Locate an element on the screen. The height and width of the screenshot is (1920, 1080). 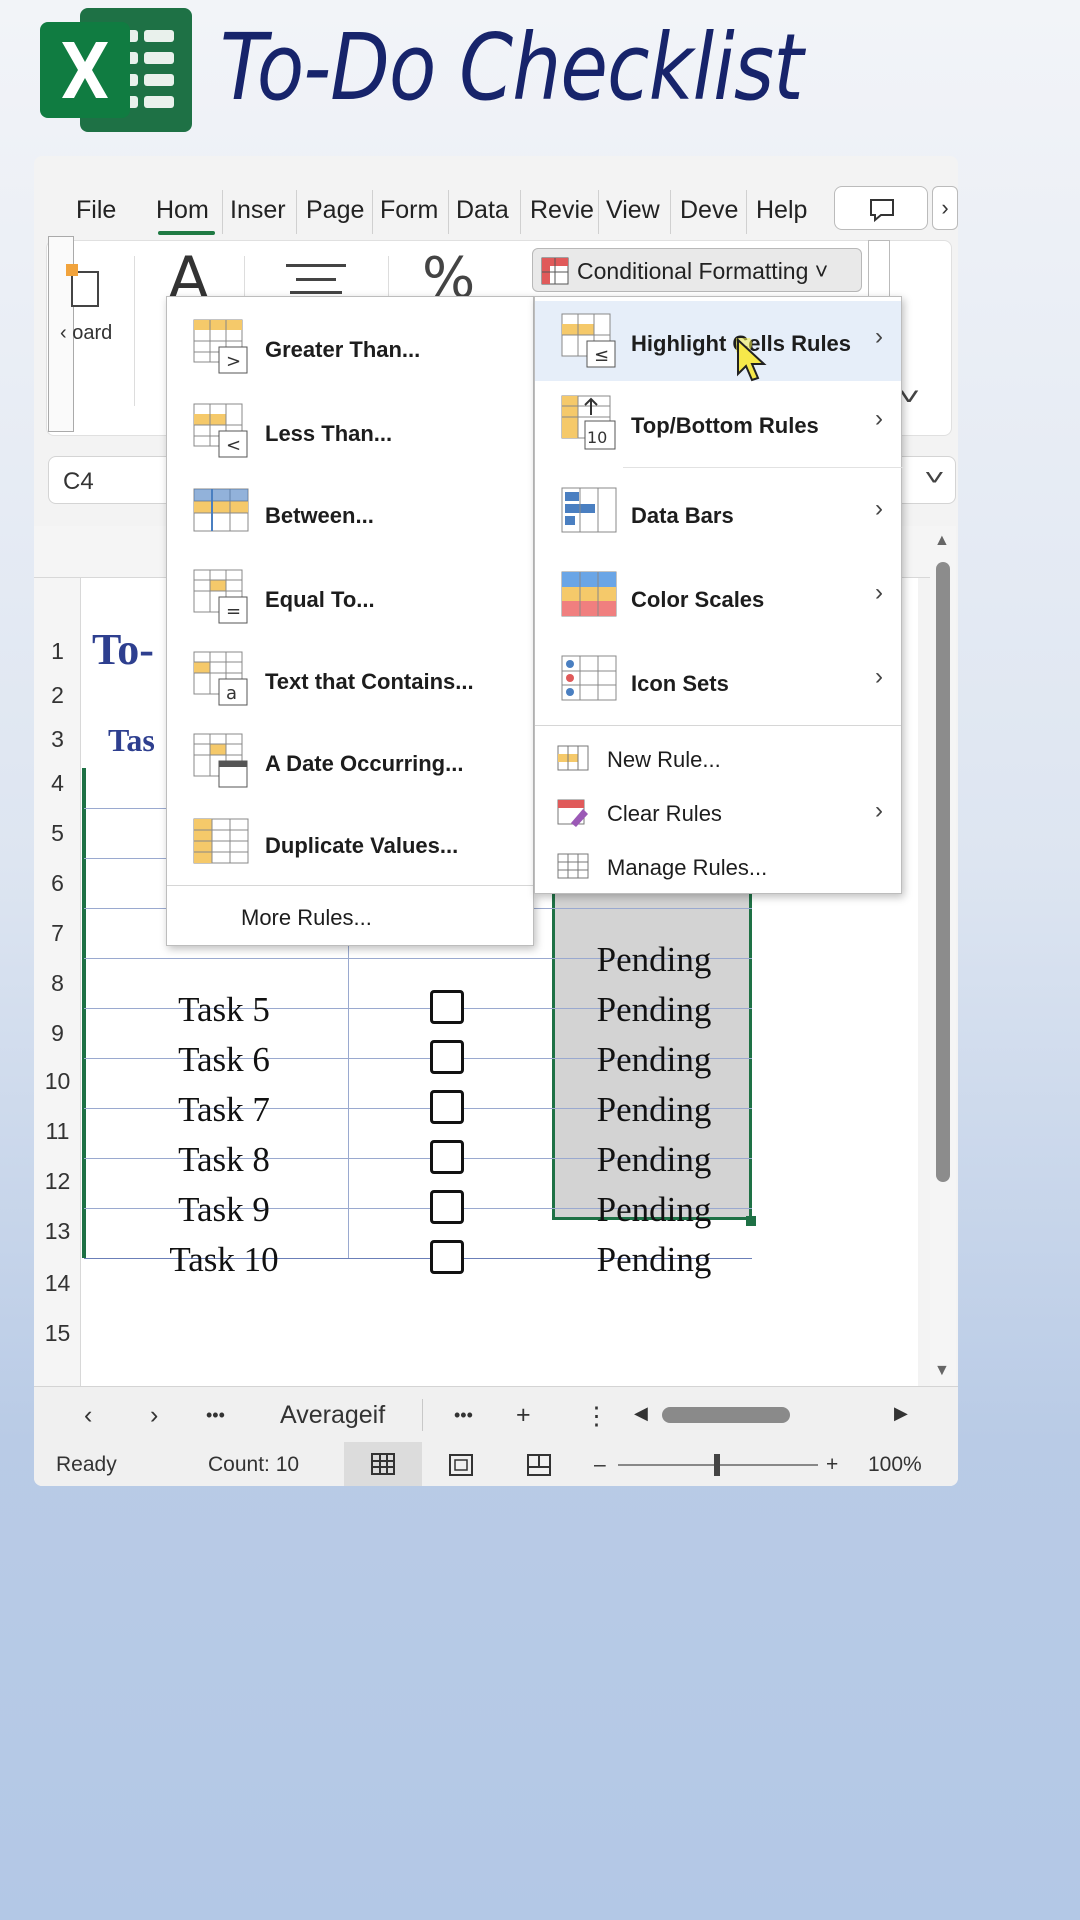
sheet-title-cell: To- is located at coordinates (123, 649).